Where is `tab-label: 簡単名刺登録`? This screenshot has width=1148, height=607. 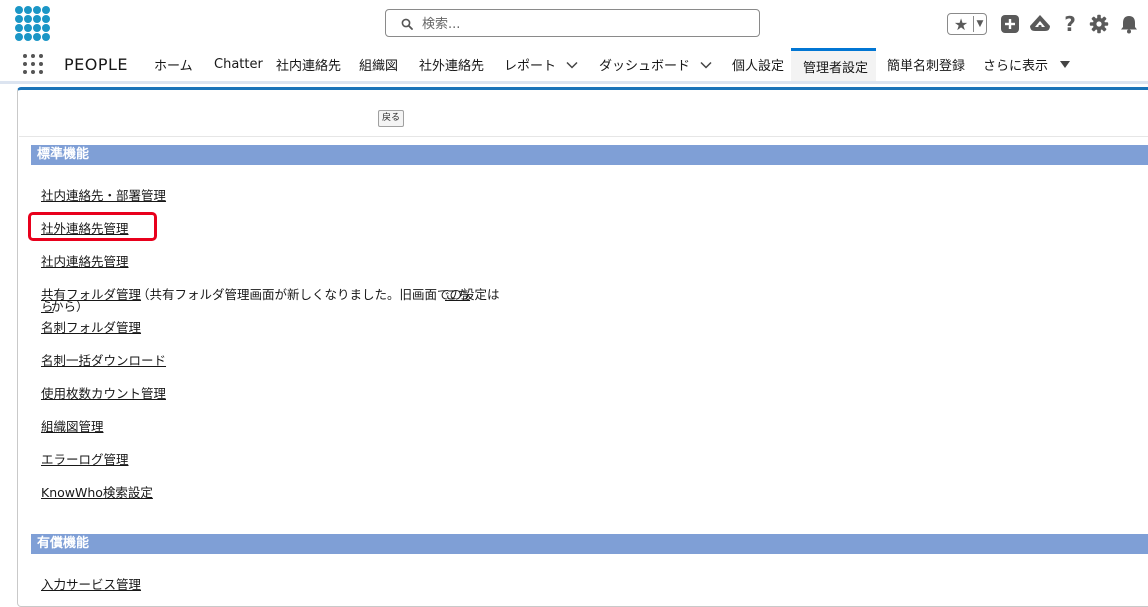
tab-label: 簡単名刺登録 is located at coordinates (926, 66).